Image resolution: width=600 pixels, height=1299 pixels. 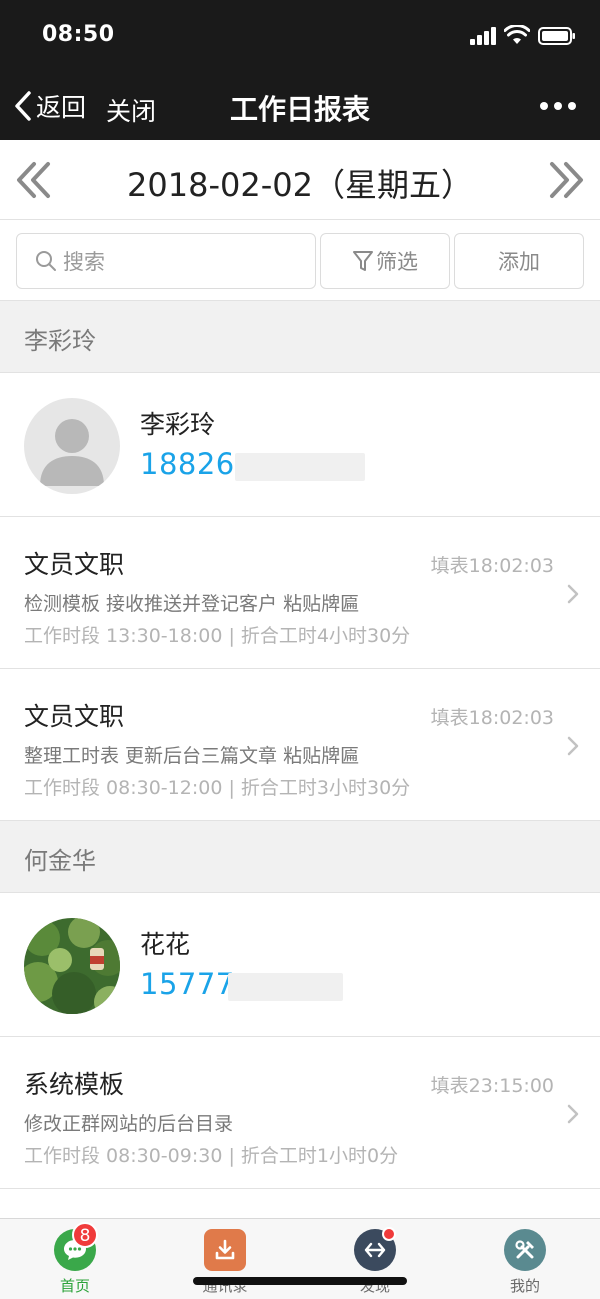 I want to click on tab-bar: 8 首页 通讯录 发现 我的, so click(x=300, y=1258).